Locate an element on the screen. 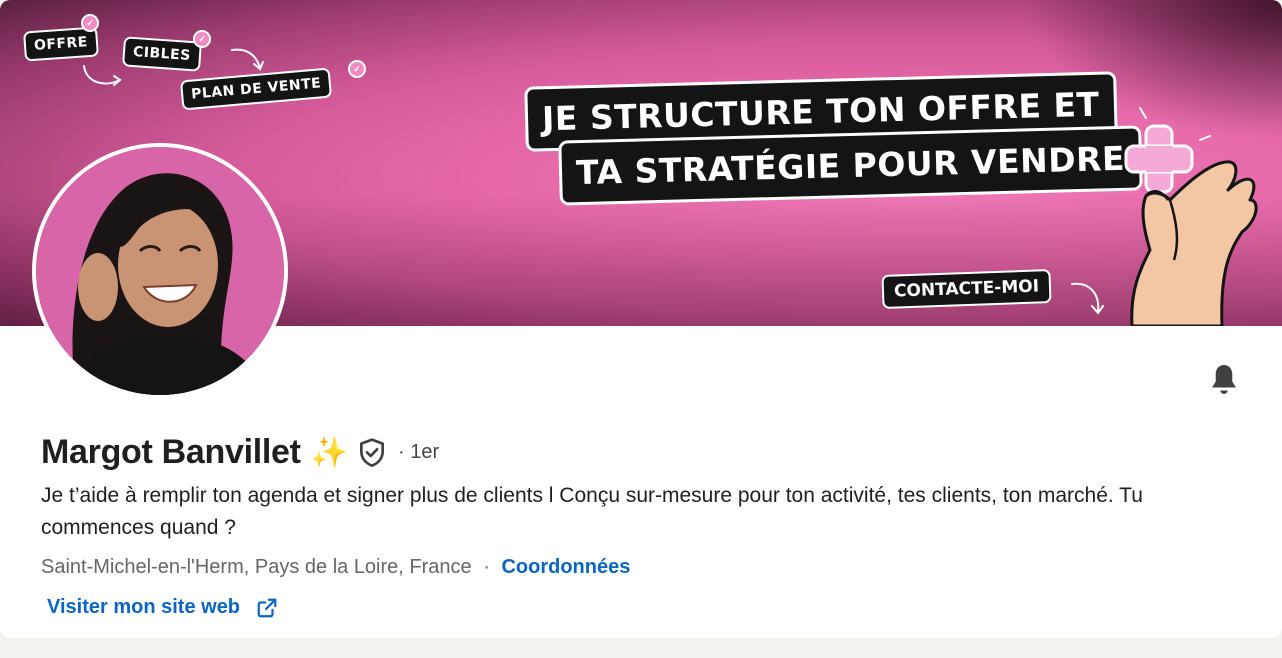 The image size is (1282, 658). profile-name-row: Margot Banvillet ✨ · 1er is located at coordinates (240, 452).